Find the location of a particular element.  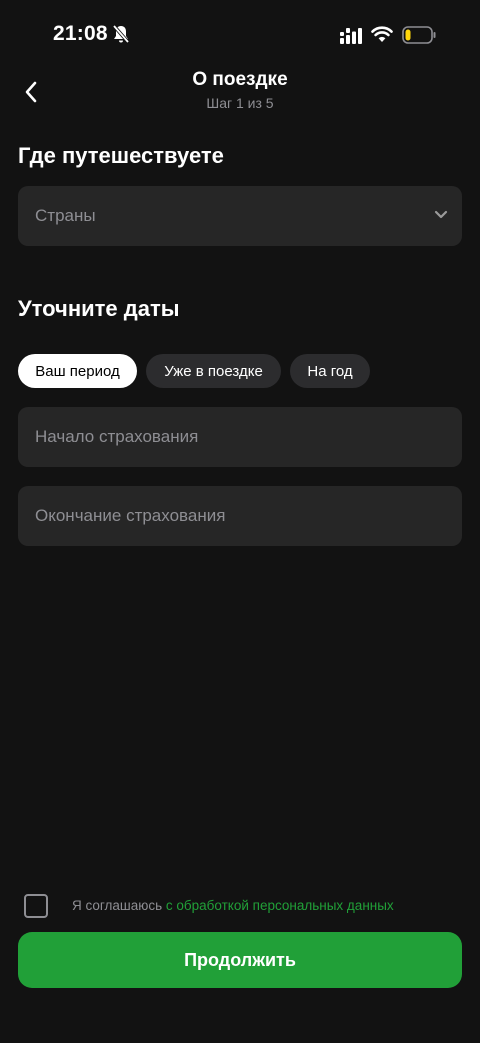

continue-button: Продолжить is located at coordinates (240, 960).